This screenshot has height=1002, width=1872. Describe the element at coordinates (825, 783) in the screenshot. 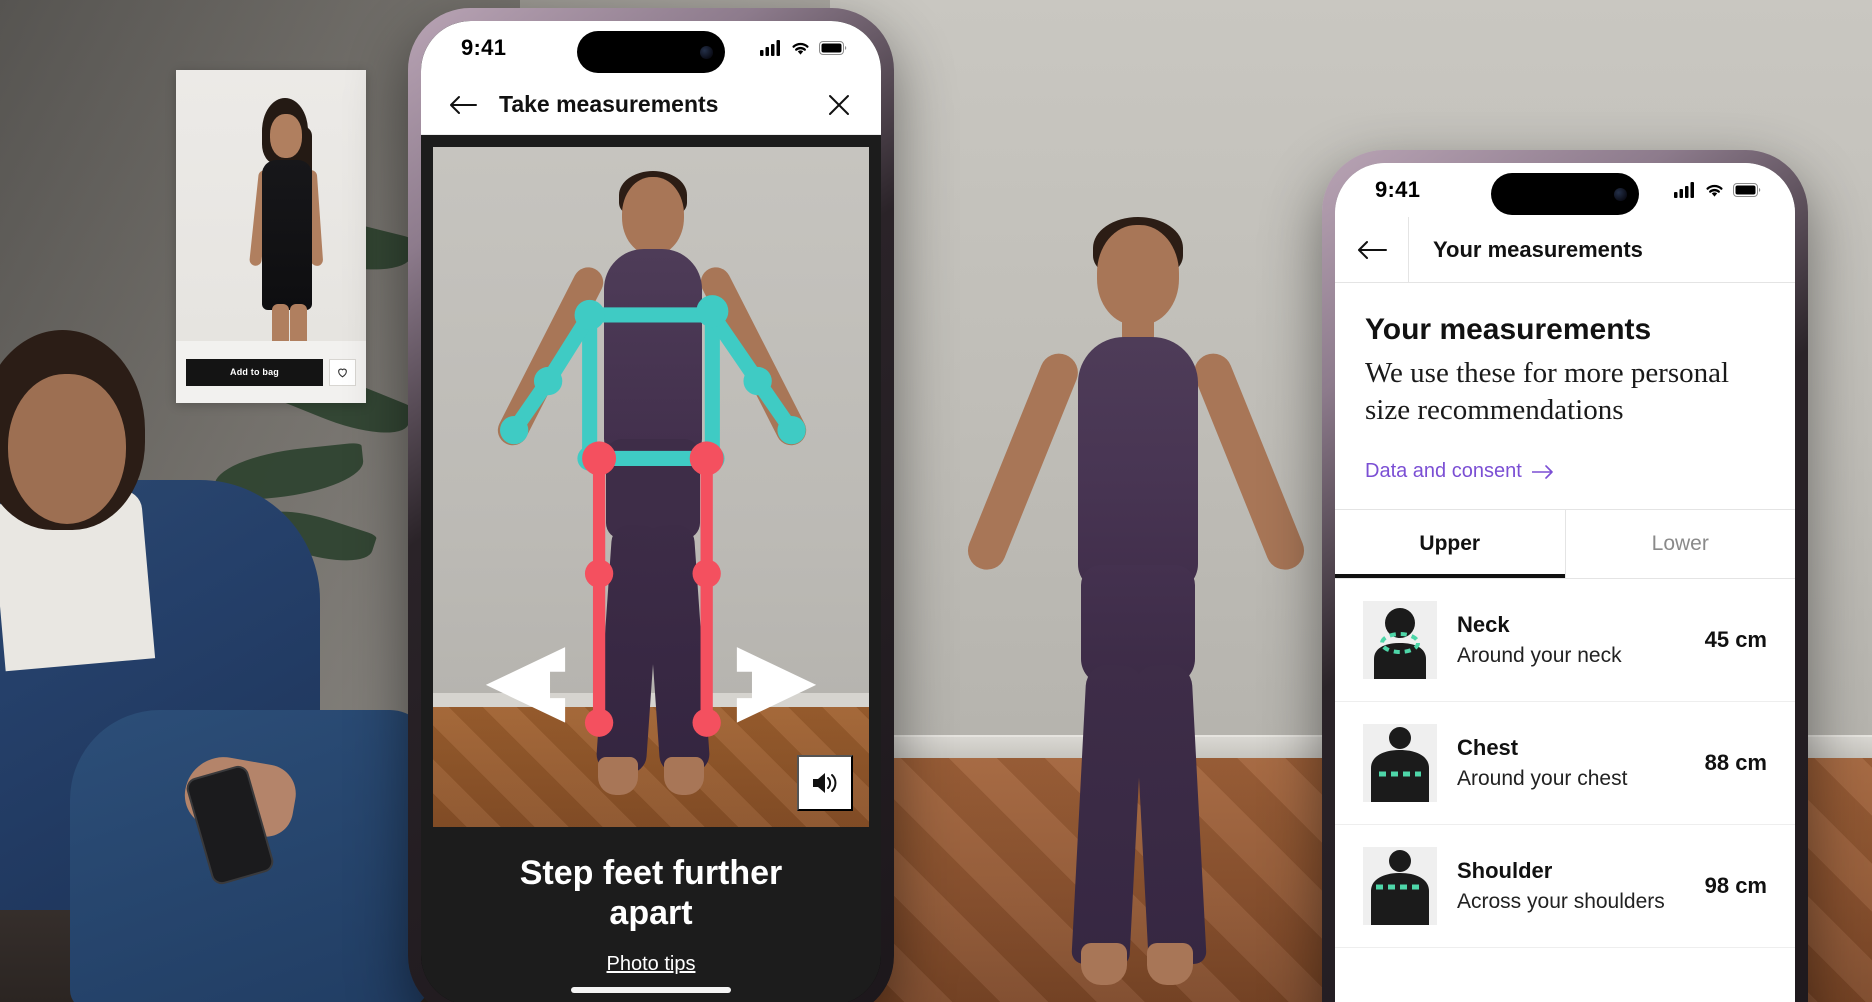

I see `speaker-icon` at that location.